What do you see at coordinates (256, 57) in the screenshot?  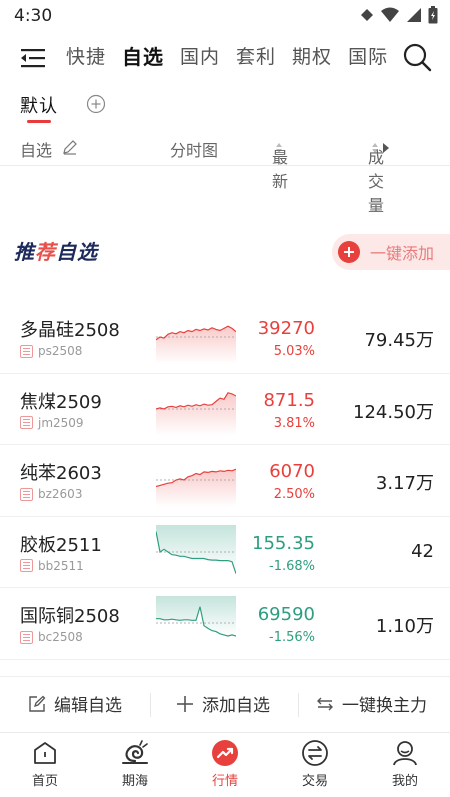 I see `tab-arbitrage: 套利` at bounding box center [256, 57].